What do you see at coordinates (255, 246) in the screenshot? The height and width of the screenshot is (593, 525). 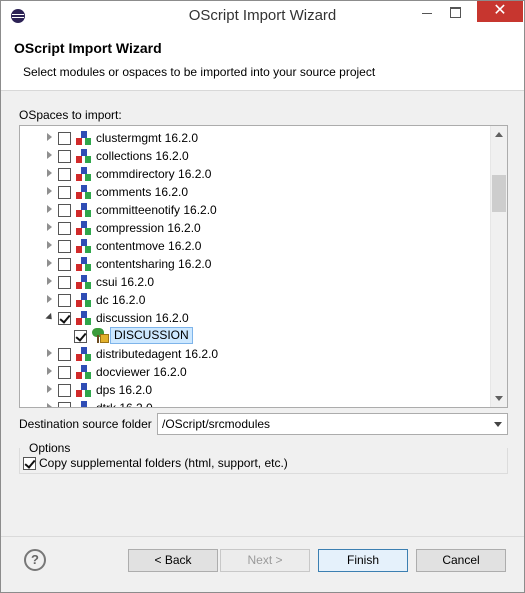 I see `tree-row: contentmove 16.2.0` at bounding box center [255, 246].